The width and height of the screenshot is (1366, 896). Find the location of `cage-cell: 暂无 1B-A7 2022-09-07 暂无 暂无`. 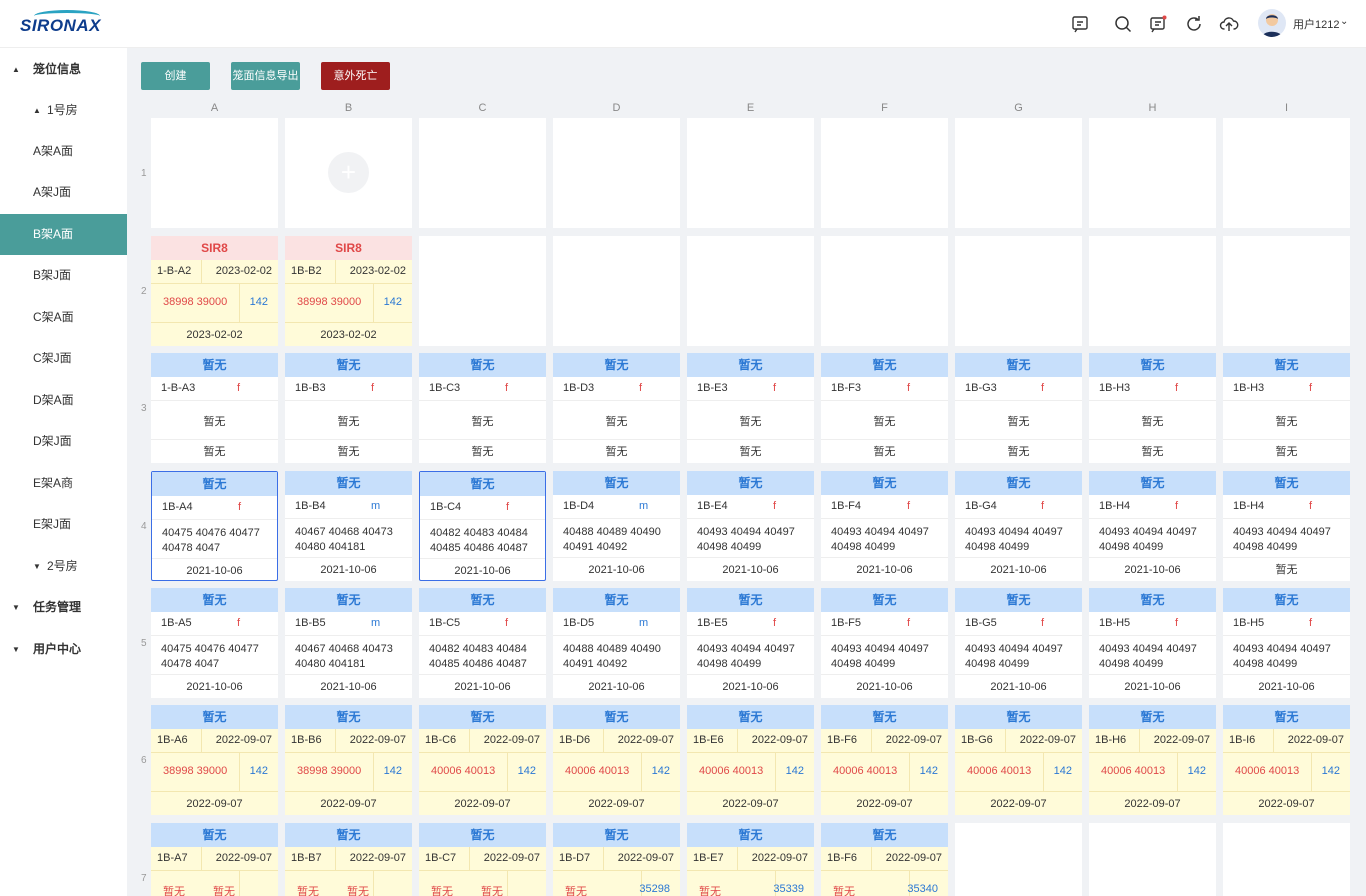

cage-cell: 暂无 1B-A7 2022-09-07 暂无 暂无 is located at coordinates (214, 859).